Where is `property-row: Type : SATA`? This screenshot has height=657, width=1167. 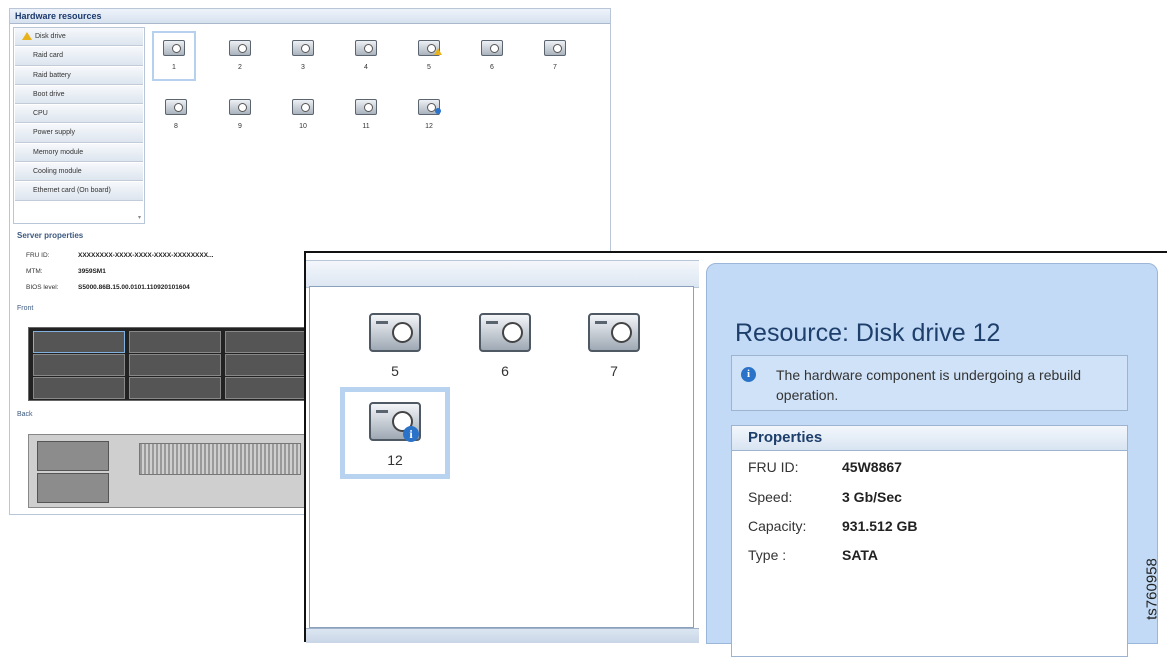 property-row: Type : SATA is located at coordinates (813, 555).